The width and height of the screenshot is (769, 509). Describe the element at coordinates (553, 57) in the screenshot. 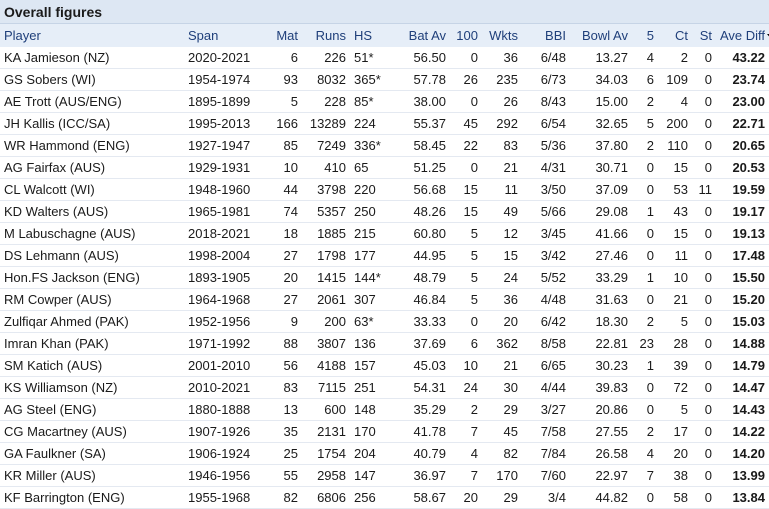

I see `cell-bbi: 6/48` at that location.